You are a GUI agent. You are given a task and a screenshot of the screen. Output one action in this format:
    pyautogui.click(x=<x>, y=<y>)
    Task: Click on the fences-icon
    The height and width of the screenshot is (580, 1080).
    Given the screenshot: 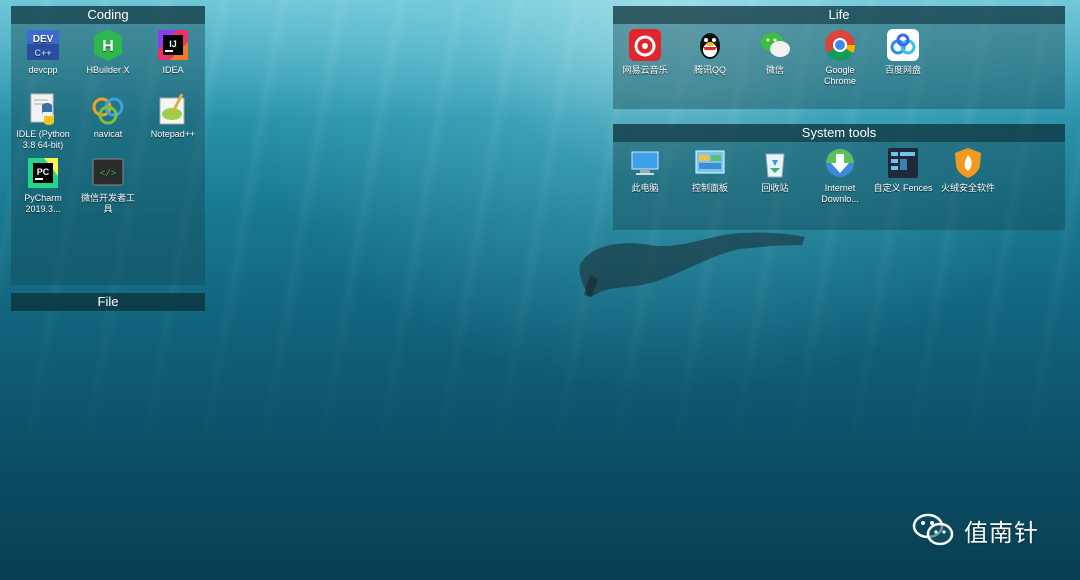 What is the action you would take?
    pyautogui.click(x=903, y=163)
    